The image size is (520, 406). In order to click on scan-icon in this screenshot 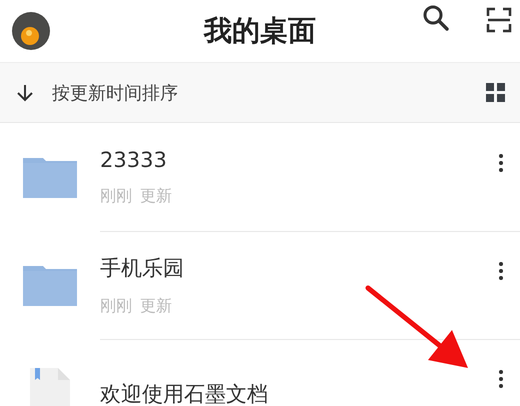, I will do `click(499, 20)`.